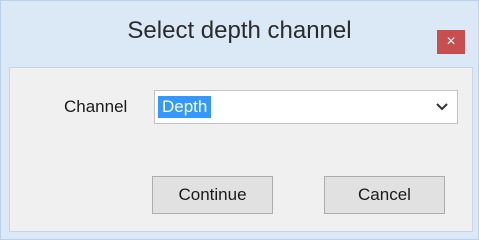  I want to click on dialog-title: Select depth channel, so click(239, 30).